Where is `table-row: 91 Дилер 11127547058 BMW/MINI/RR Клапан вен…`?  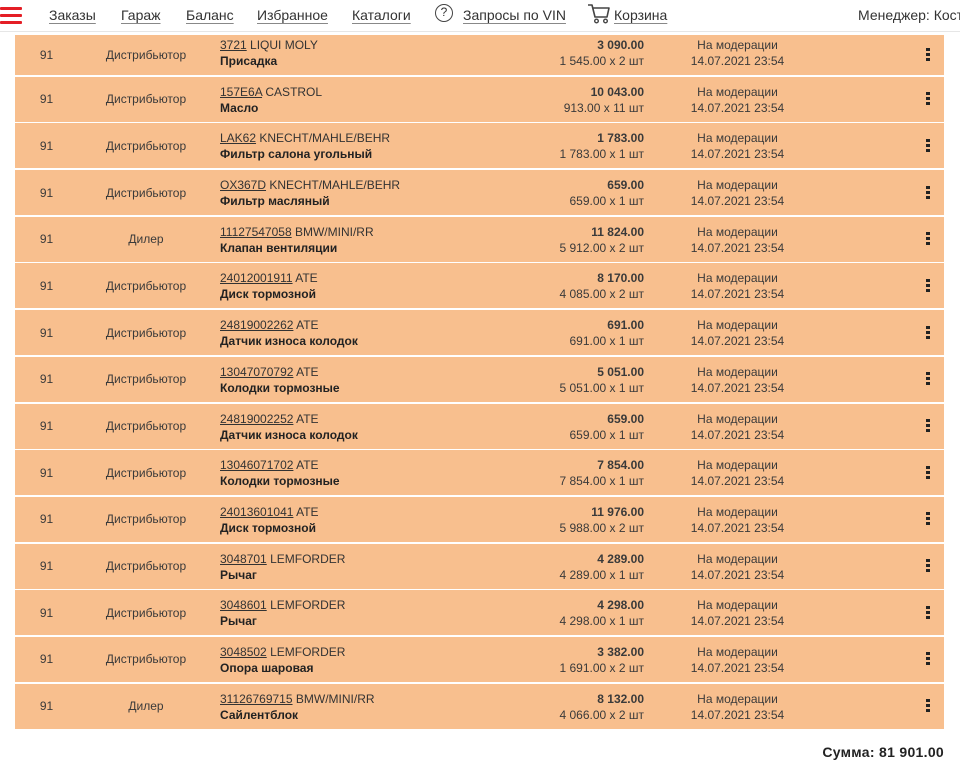 table-row: 91 Дилер 11127547058 BMW/MINI/RR Клапан вен… is located at coordinates (479, 239).